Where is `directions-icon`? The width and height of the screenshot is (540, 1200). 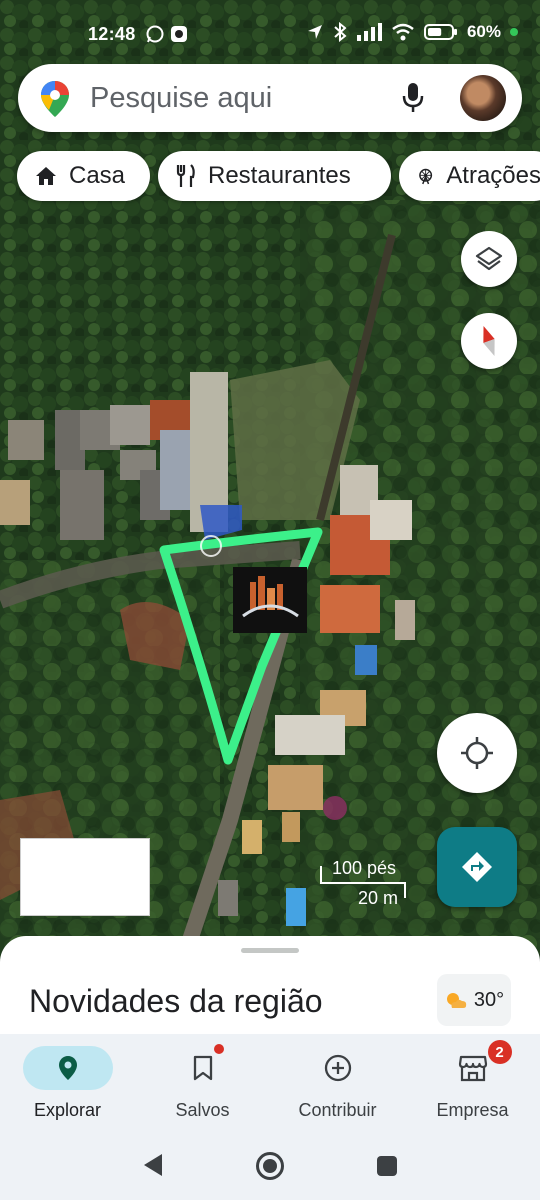 directions-icon is located at coordinates (477, 867).